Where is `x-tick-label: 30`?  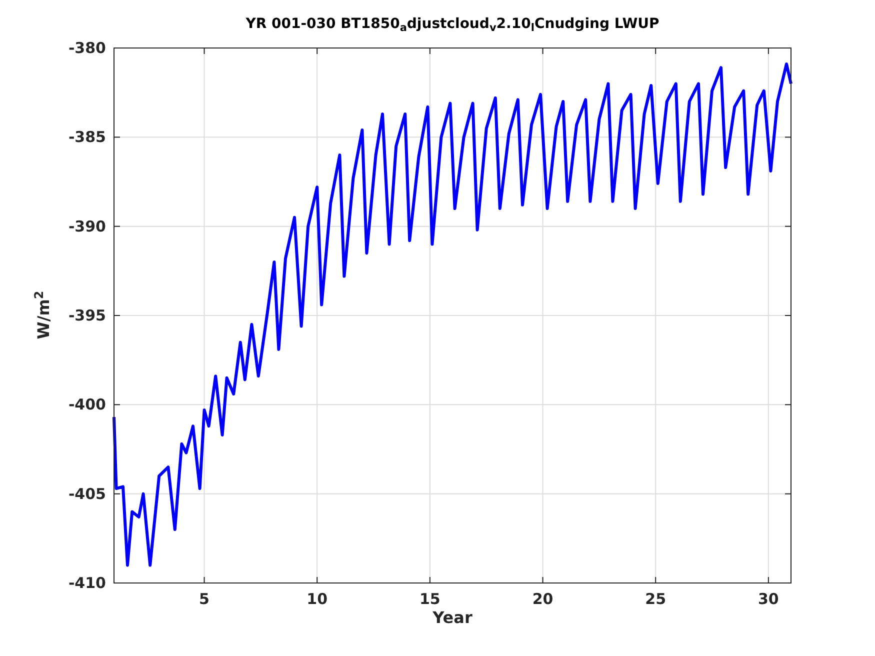
x-tick-label: 30 is located at coordinates (768, 599).